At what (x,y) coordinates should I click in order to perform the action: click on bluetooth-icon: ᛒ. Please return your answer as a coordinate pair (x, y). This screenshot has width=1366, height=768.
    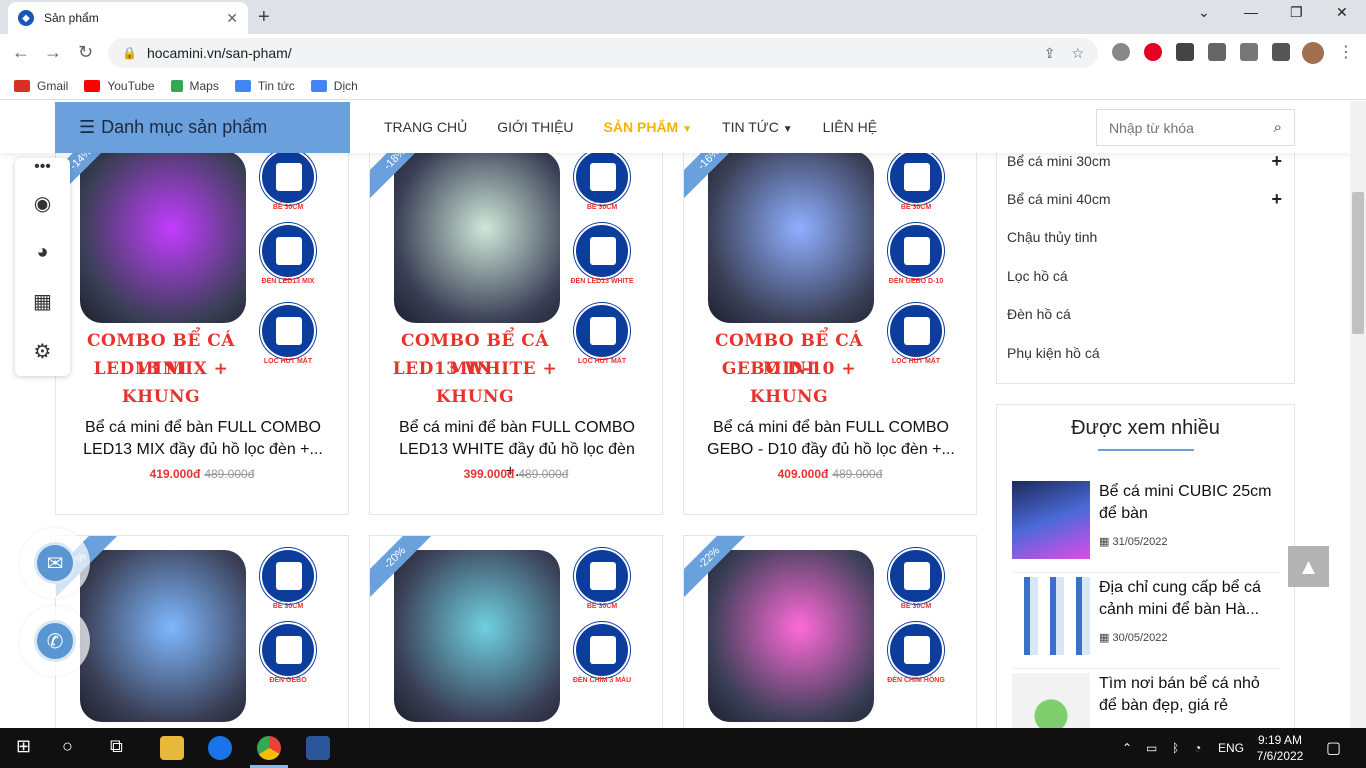
    Looking at the image, I should click on (1175, 748).